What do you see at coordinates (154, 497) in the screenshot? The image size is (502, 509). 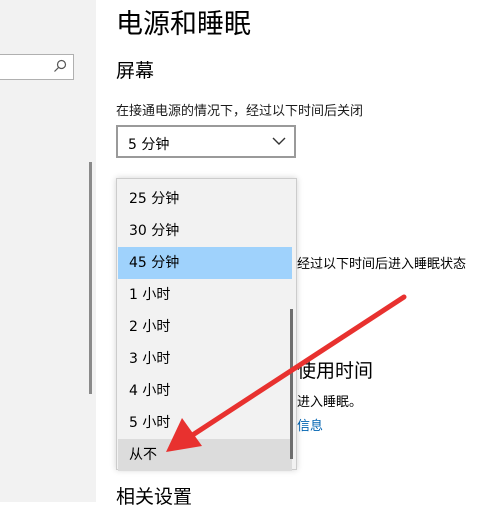 I see `related-settings-heading: 相关设置` at bounding box center [154, 497].